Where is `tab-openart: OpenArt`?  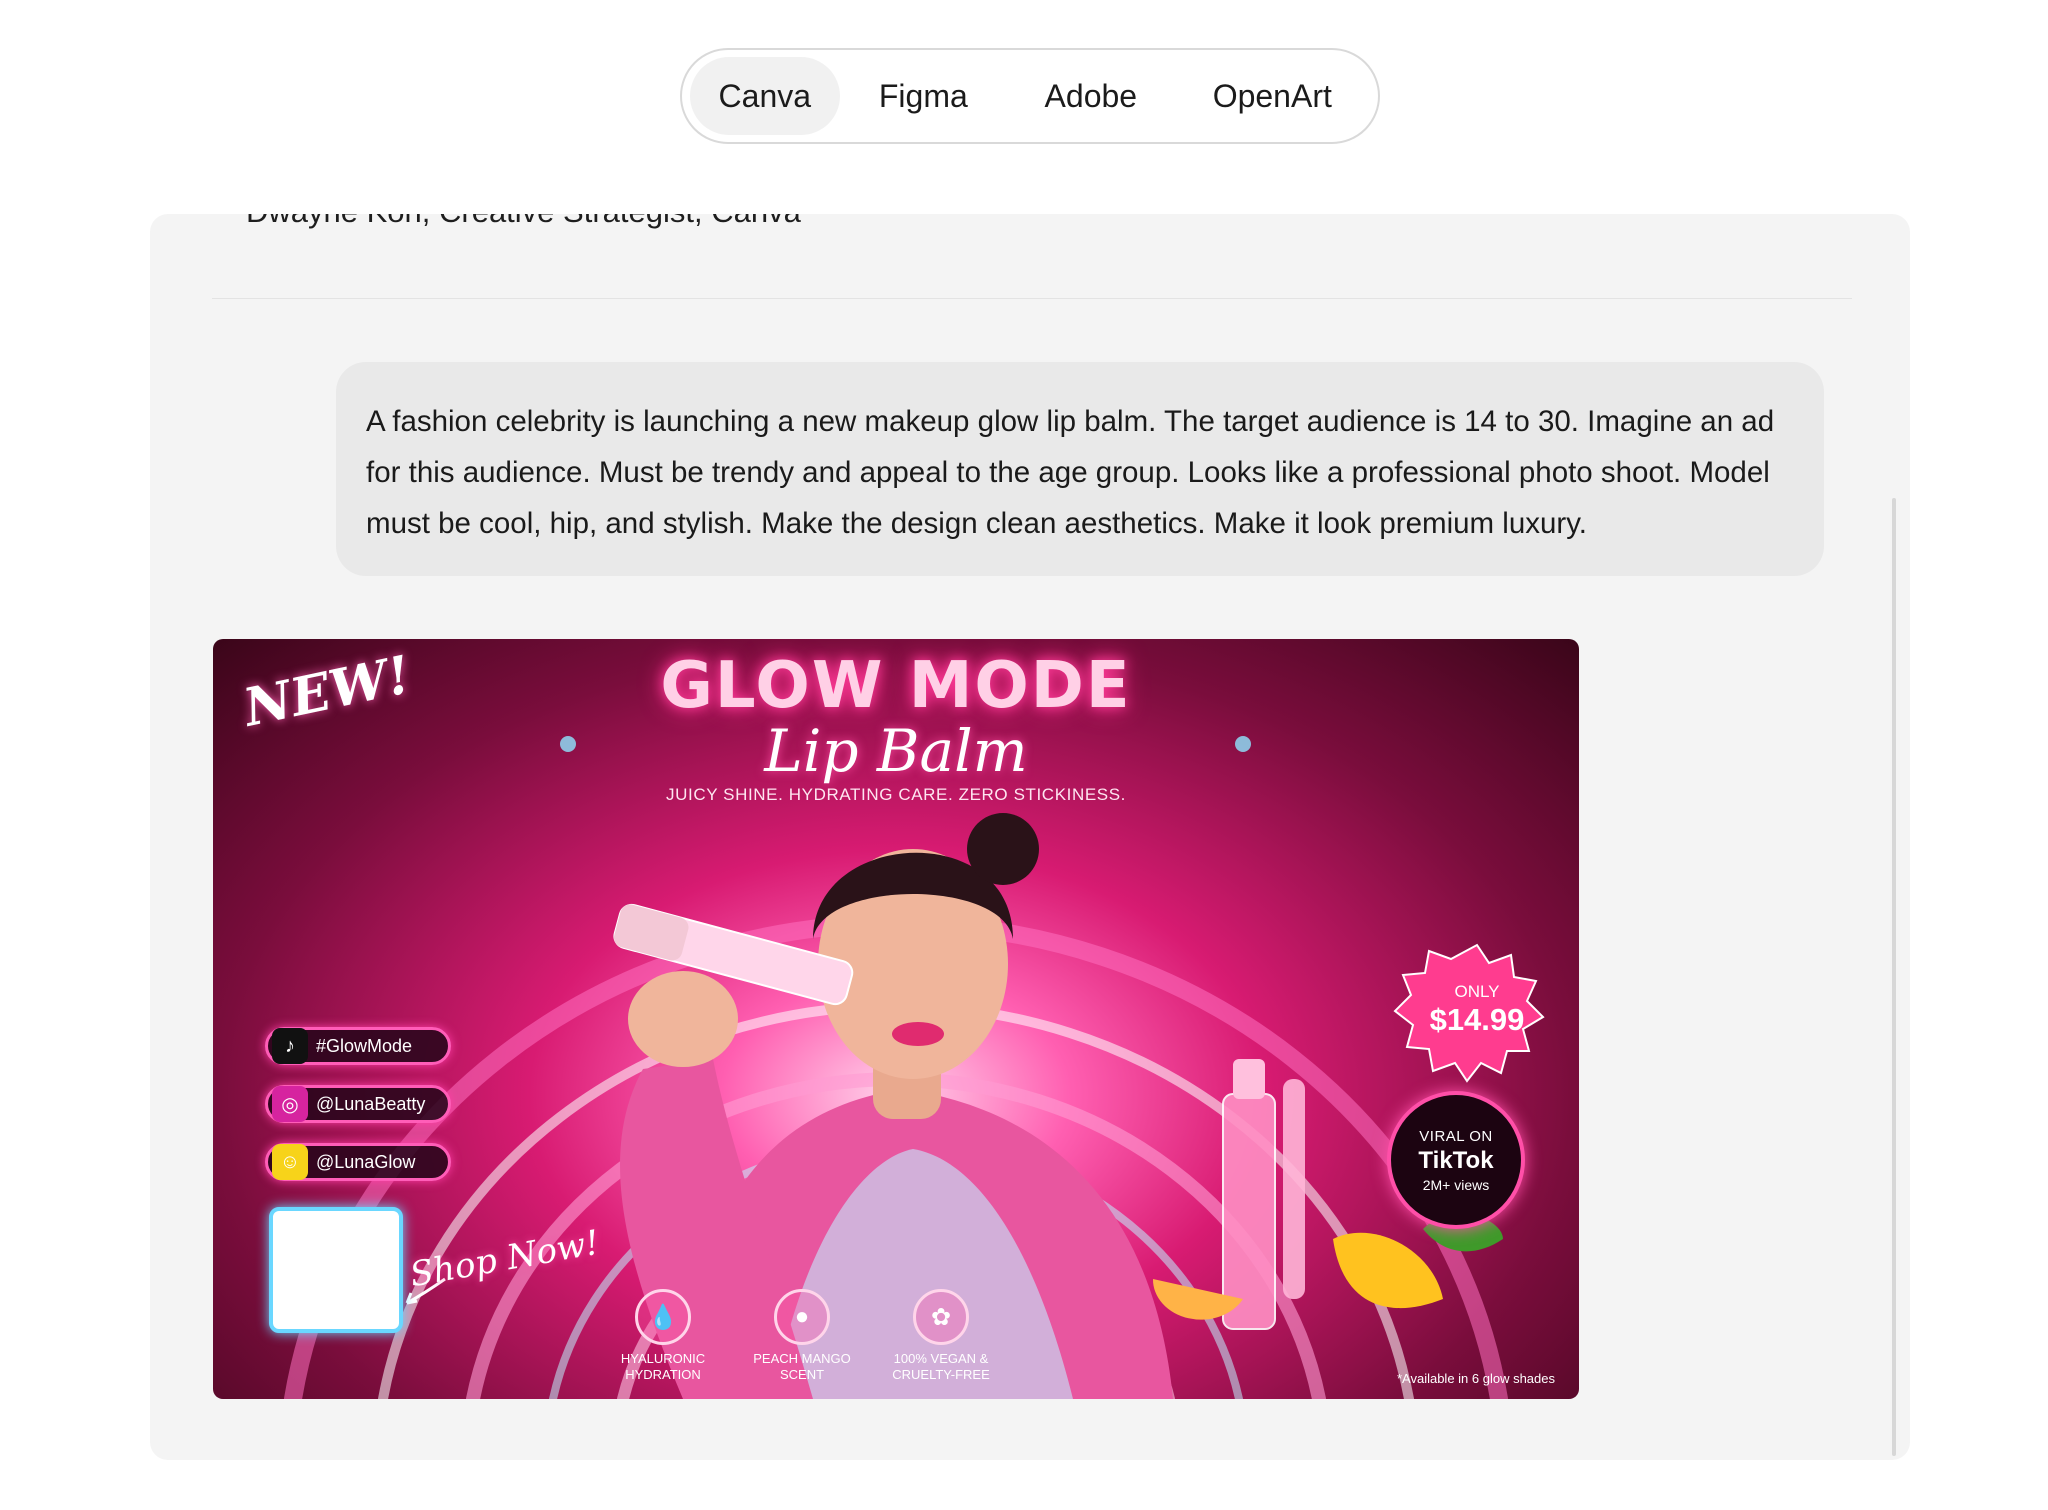
tab-openart: OpenArt is located at coordinates (1272, 96).